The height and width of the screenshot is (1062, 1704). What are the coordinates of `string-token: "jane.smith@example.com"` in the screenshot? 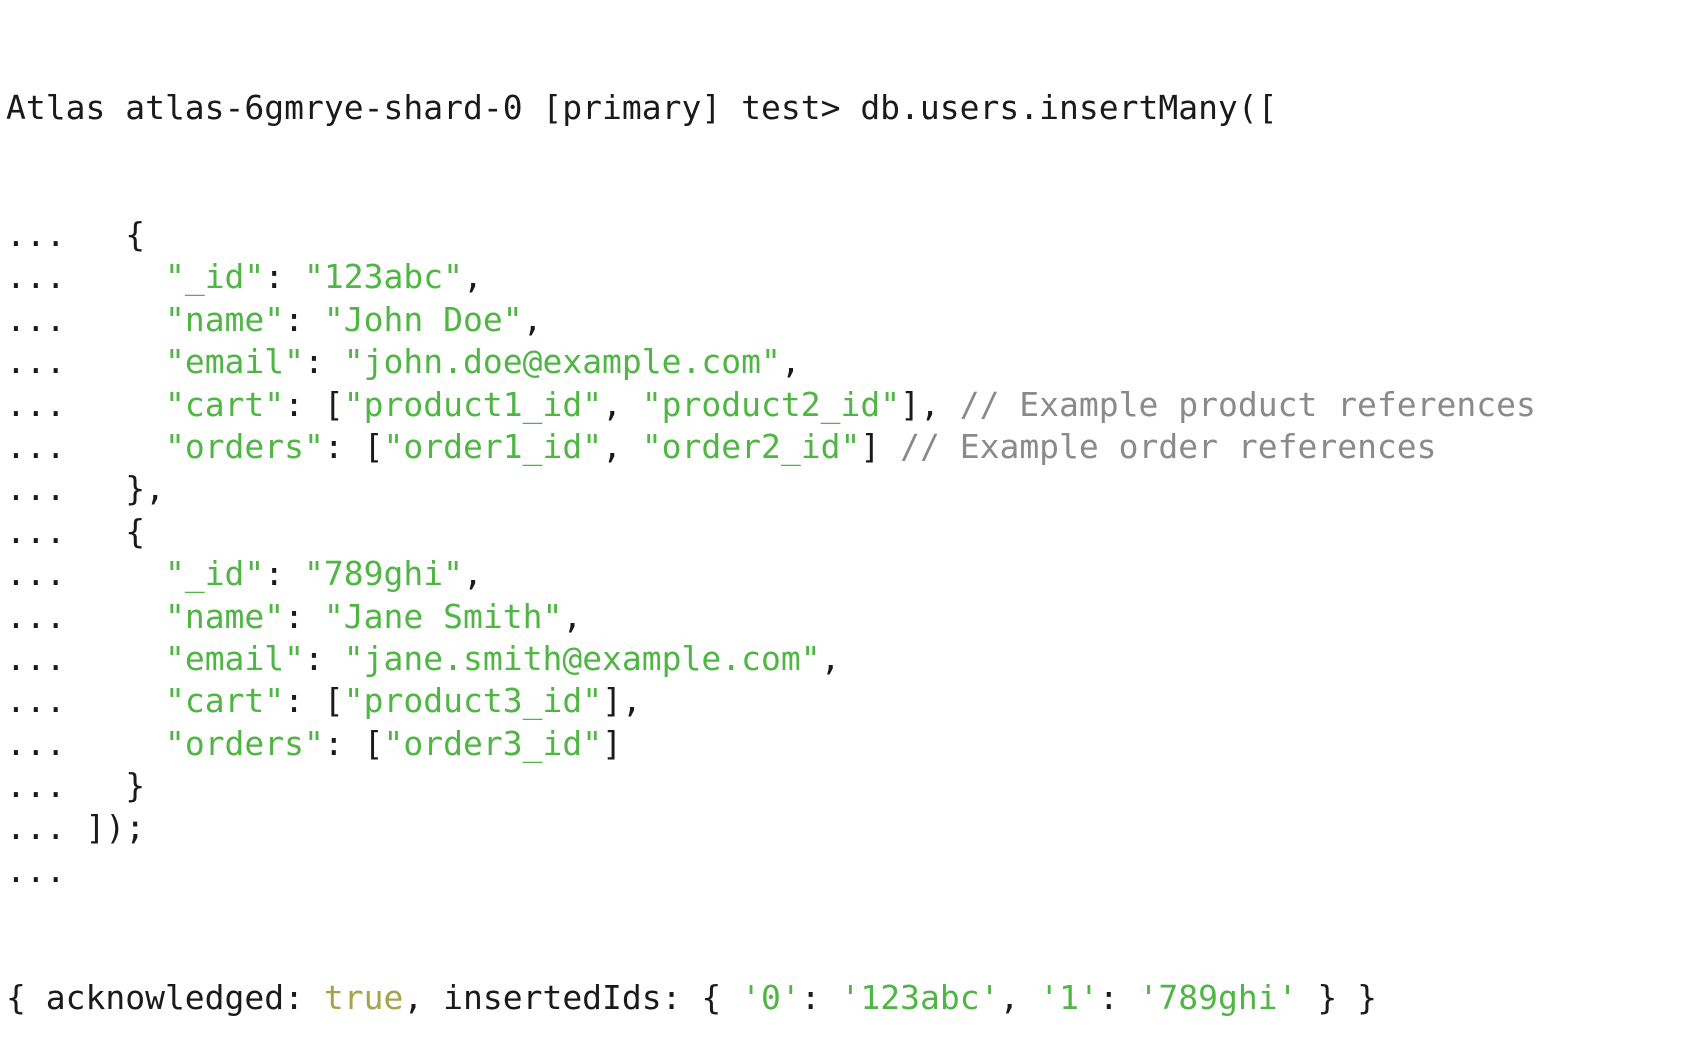 It's located at (582, 658).